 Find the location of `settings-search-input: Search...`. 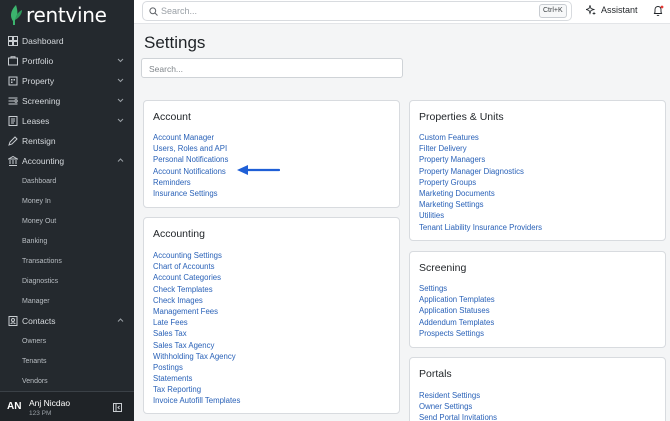

settings-search-input: Search... is located at coordinates (272, 68).